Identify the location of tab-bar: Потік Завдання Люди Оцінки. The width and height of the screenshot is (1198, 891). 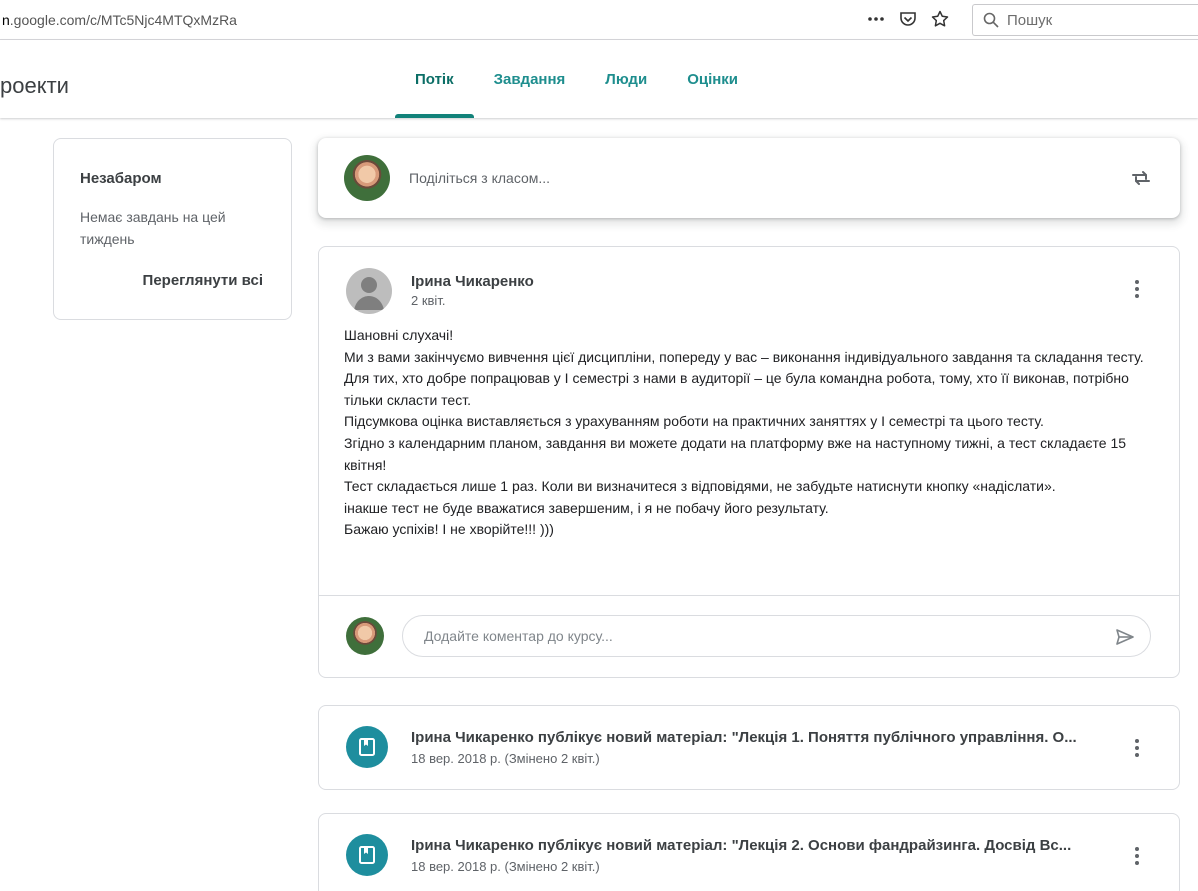
(576, 79).